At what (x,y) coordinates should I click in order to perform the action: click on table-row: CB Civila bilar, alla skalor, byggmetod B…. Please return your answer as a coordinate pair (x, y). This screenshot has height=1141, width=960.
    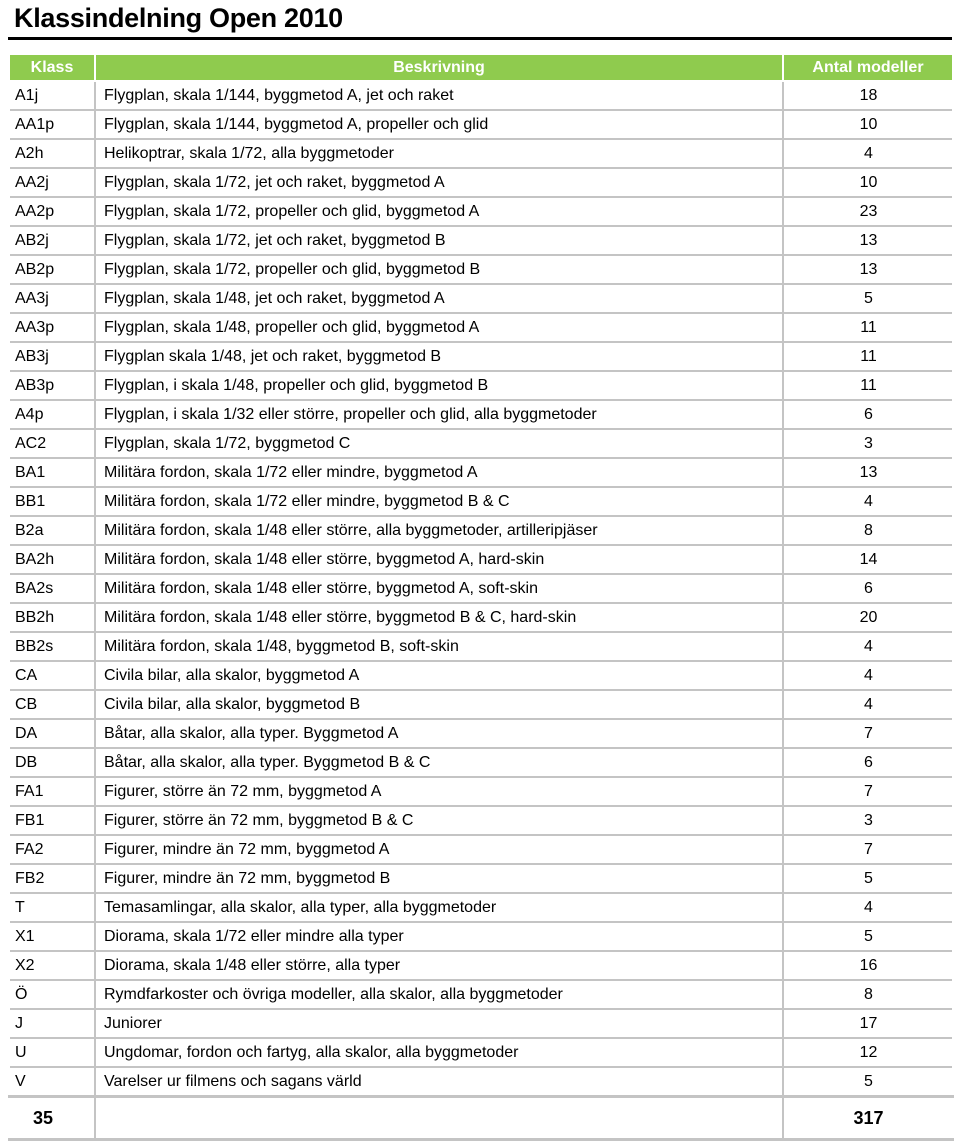
    Looking at the image, I should click on (481, 704).